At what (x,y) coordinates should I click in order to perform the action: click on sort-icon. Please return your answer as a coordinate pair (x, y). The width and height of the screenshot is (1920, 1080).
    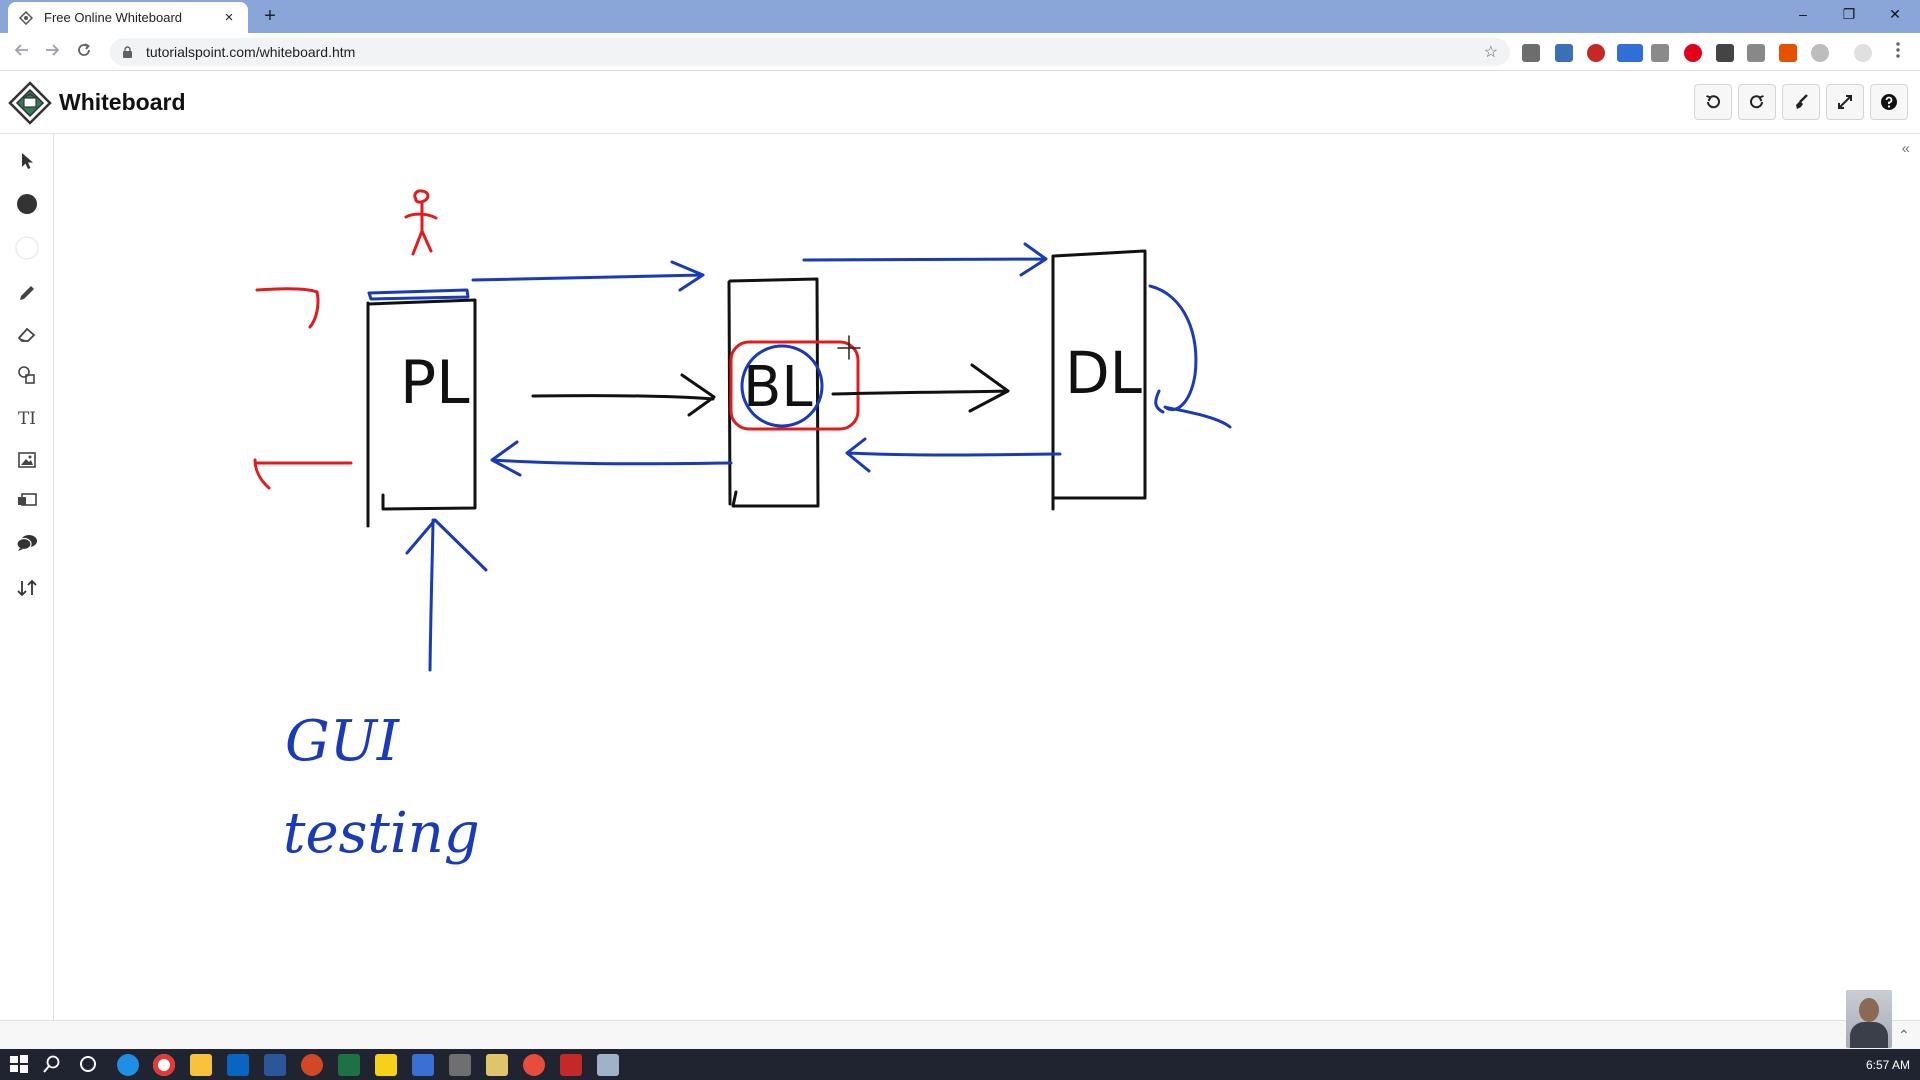
    Looking at the image, I should click on (27, 588).